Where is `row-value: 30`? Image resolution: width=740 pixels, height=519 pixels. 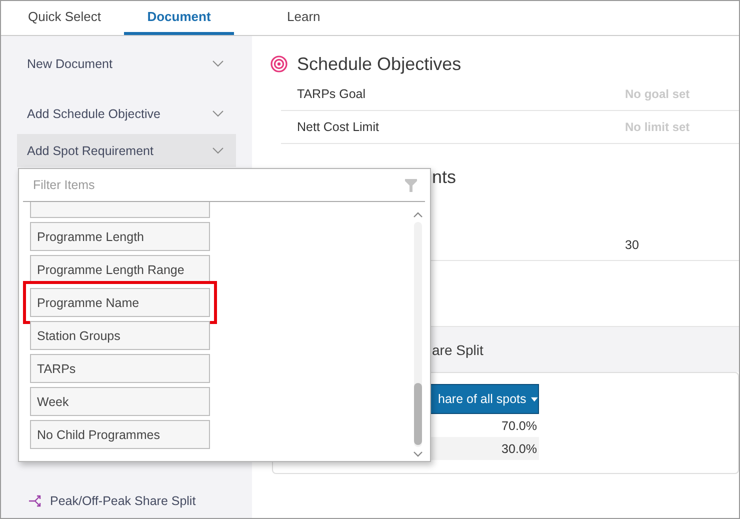
row-value: 30 is located at coordinates (632, 245).